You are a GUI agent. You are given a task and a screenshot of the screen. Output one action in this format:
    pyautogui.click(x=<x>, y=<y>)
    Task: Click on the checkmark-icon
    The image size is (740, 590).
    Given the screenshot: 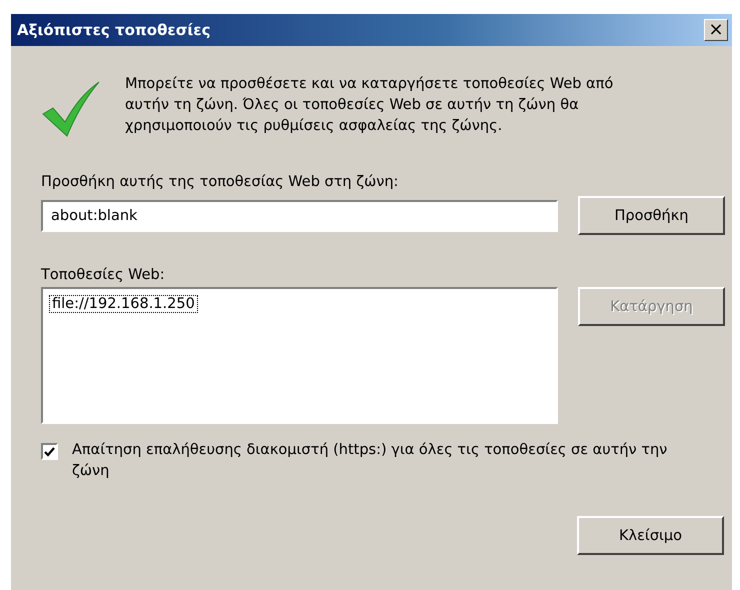 What is the action you would take?
    pyautogui.click(x=71, y=109)
    